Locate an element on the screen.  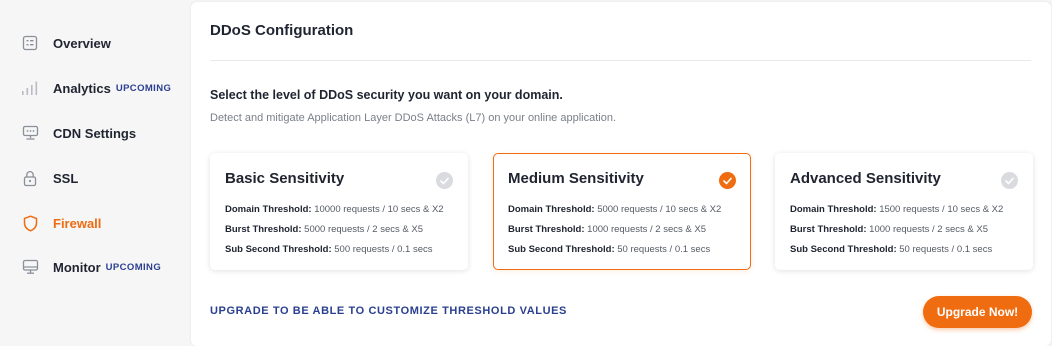
analytics-icon is located at coordinates (30, 88).